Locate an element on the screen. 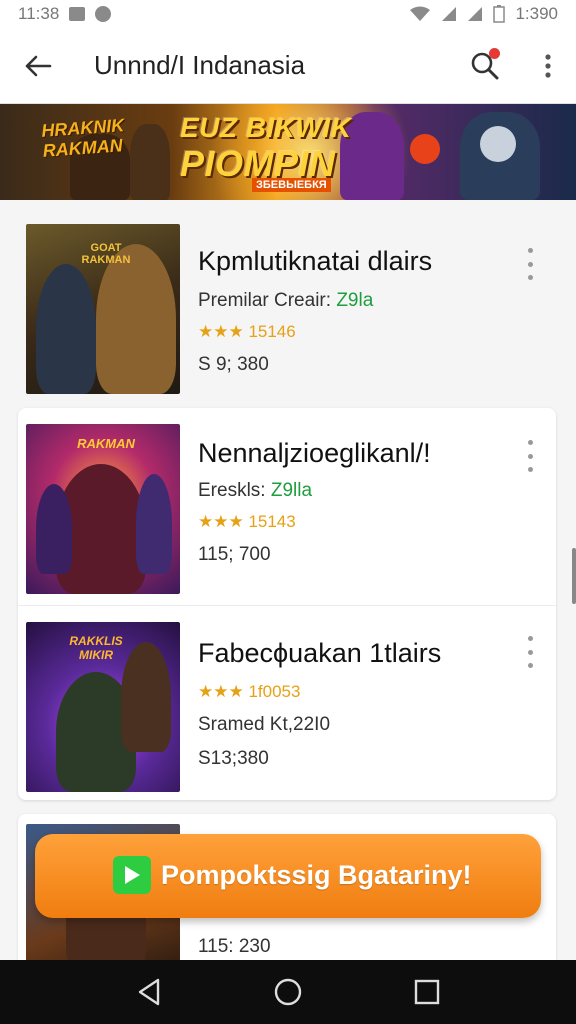  item-subtitle: Ereskls: Z9lla is located at coordinates (255, 491).